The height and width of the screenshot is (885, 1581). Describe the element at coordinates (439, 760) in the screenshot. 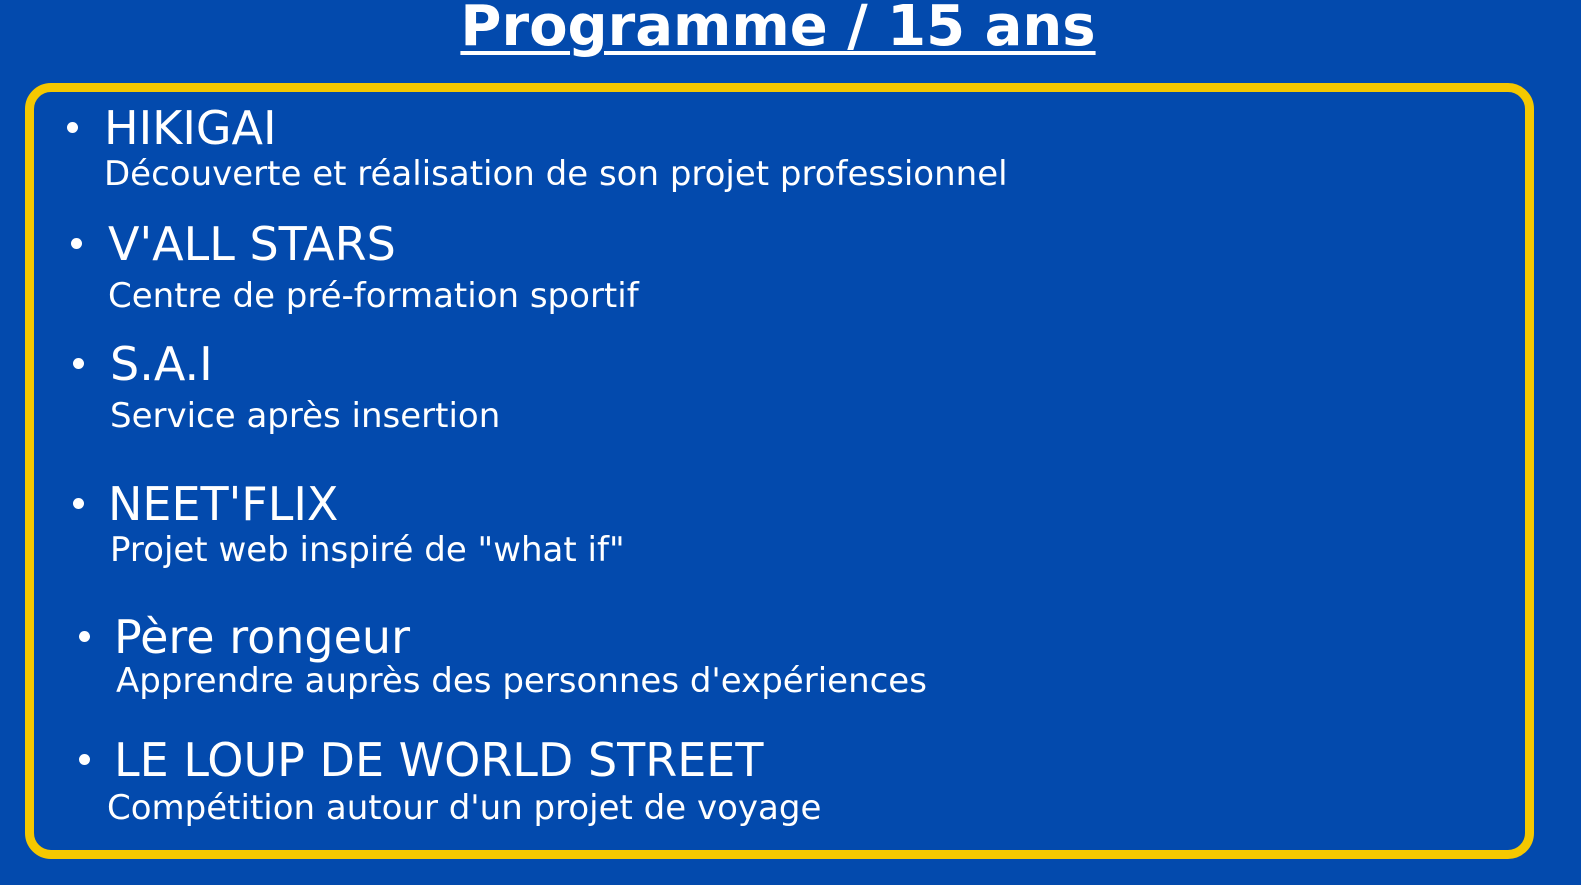

I see `item-title: LE LOUP DE WORLD STREET` at that location.